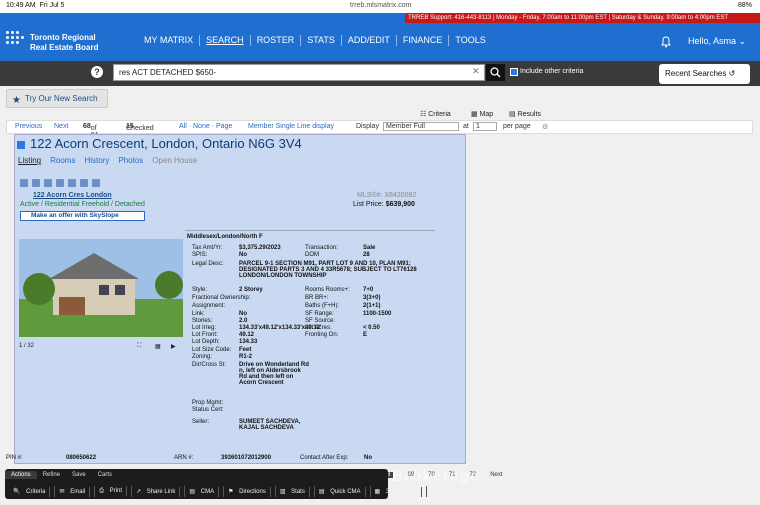 This screenshot has height=505, width=760. Describe the element at coordinates (377, 314) in the screenshot. I see `detail-value: 1100-1500` at that location.